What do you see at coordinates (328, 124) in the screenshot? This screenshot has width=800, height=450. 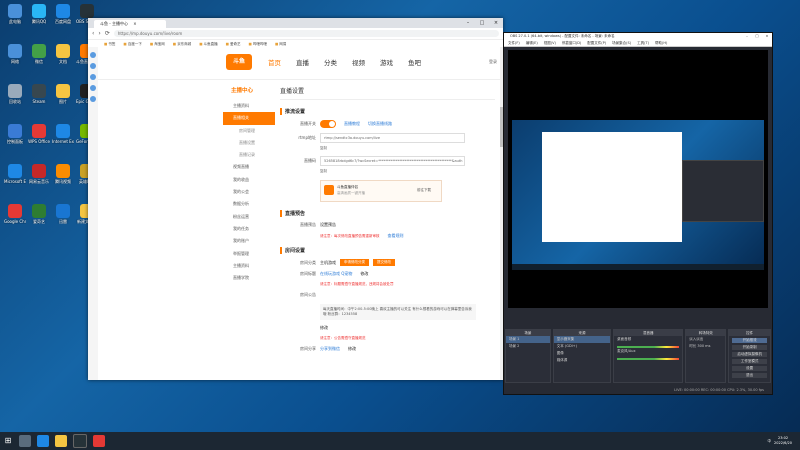 I see `live-toggle` at bounding box center [328, 124].